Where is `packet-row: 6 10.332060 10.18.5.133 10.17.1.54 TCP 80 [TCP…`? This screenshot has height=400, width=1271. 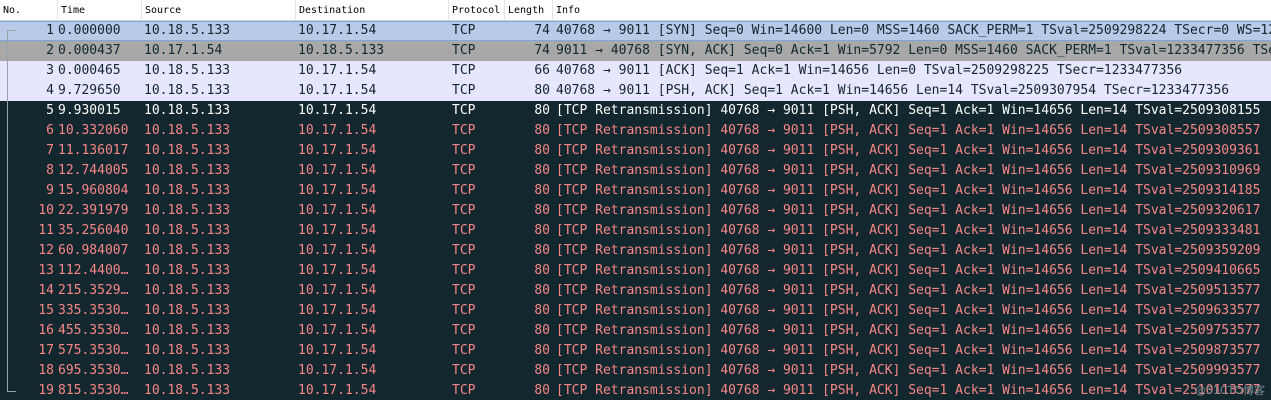 packet-row: 6 10.332060 10.18.5.133 10.17.1.54 TCP 80 [TCP… is located at coordinates (635, 131).